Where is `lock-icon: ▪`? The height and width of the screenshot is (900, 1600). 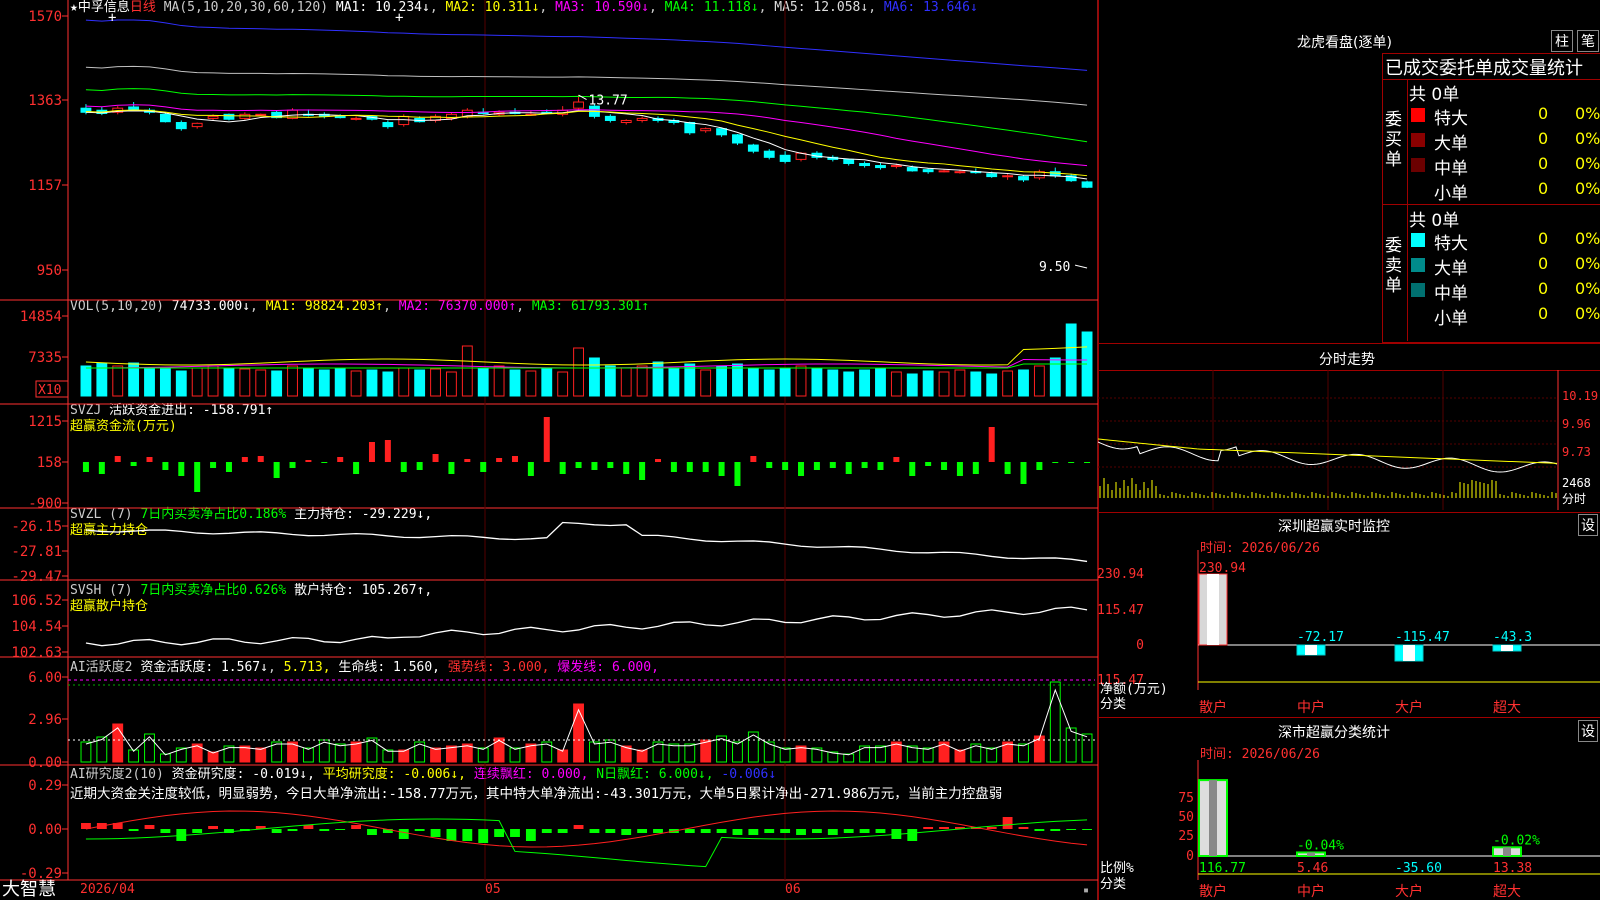
lock-icon: ▪ is located at coordinates (1086, 891).